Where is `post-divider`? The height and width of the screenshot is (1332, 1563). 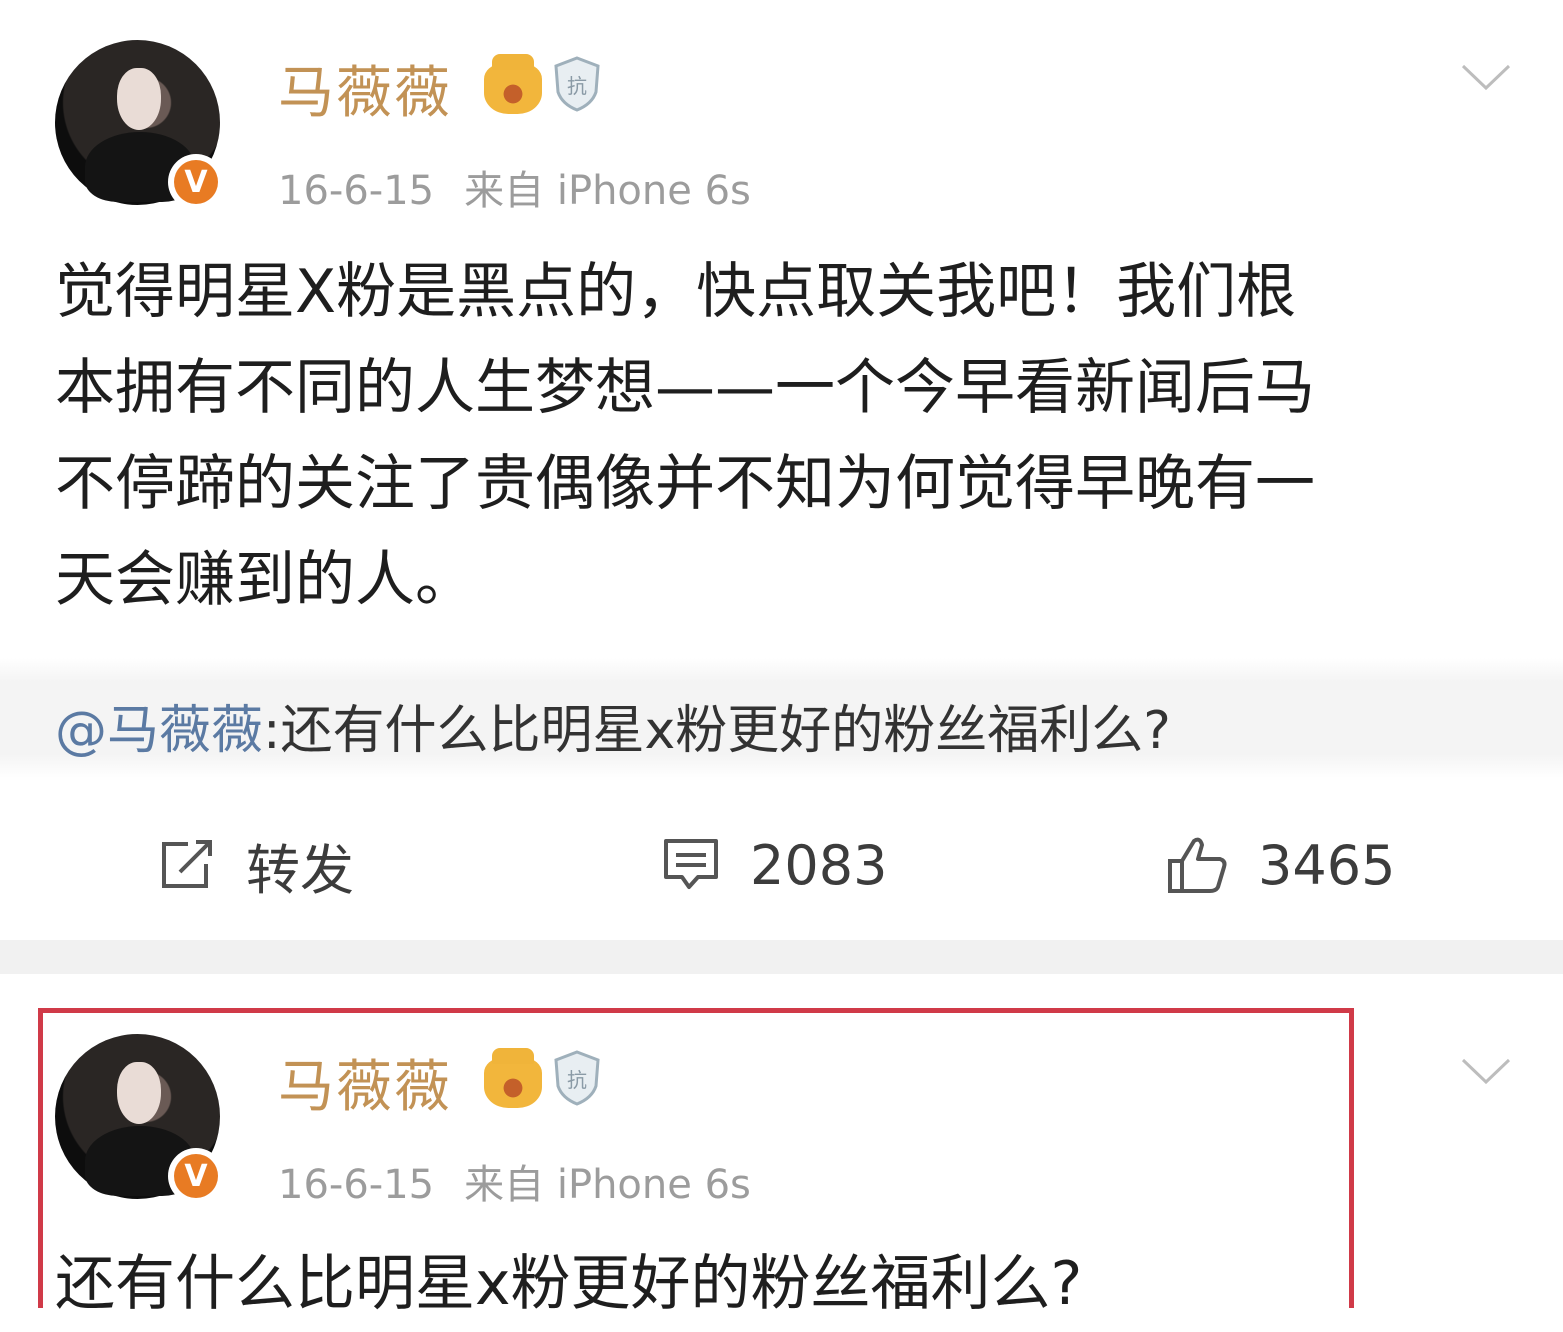 post-divider is located at coordinates (781, 957).